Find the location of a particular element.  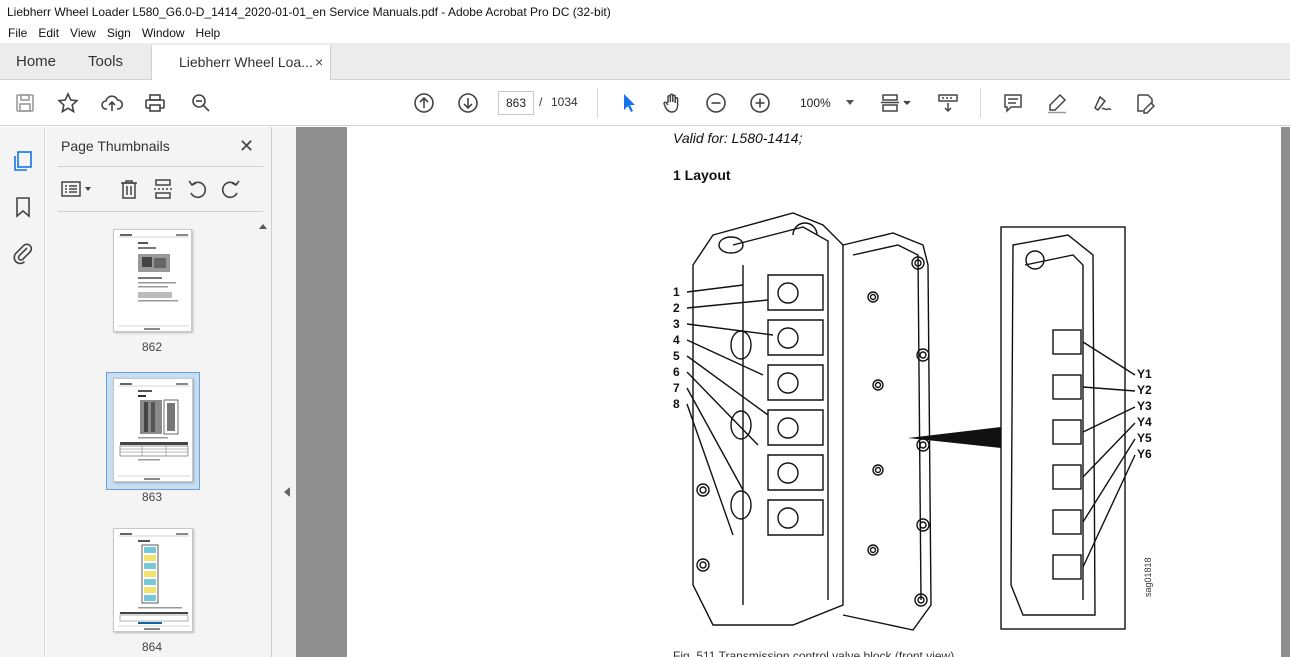

zoom-out-icon is located at coordinates (716, 103).